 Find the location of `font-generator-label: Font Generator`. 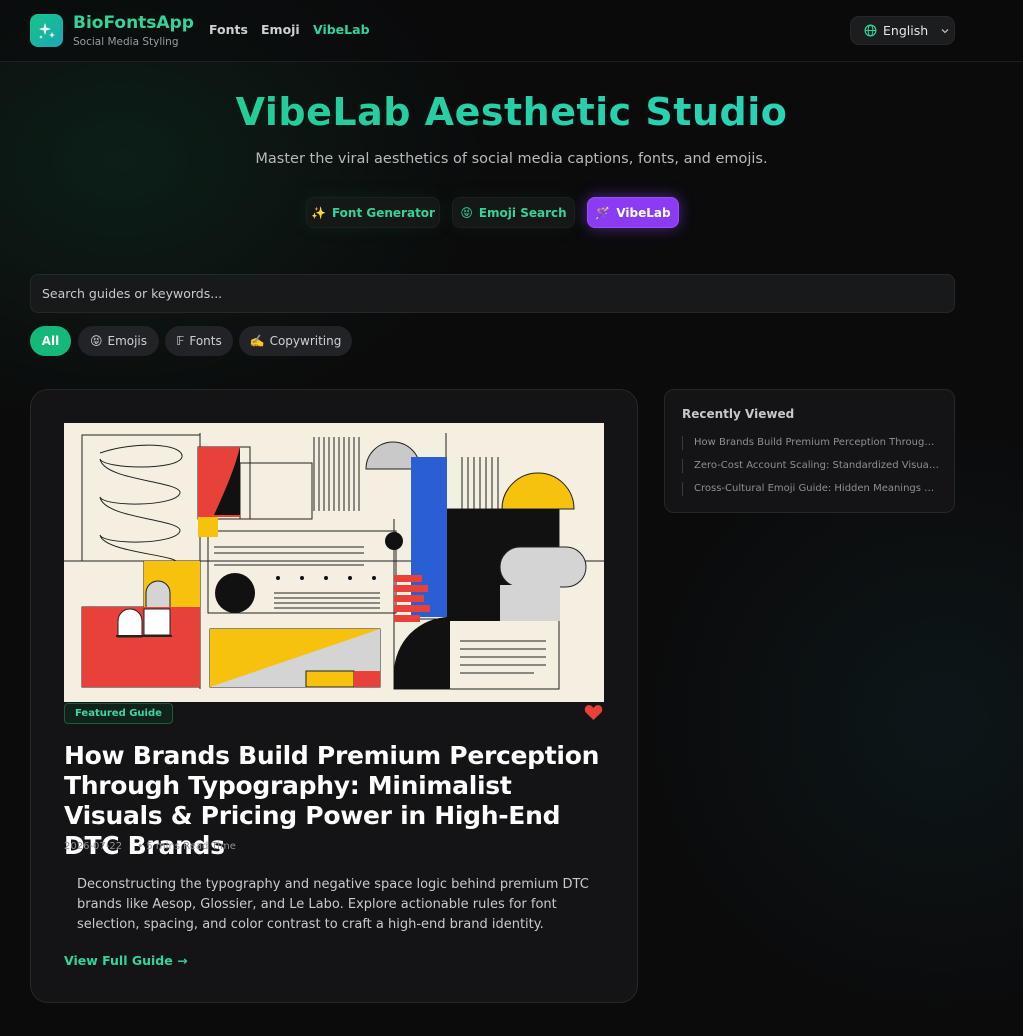

font-generator-label: Font Generator is located at coordinates (383, 212).